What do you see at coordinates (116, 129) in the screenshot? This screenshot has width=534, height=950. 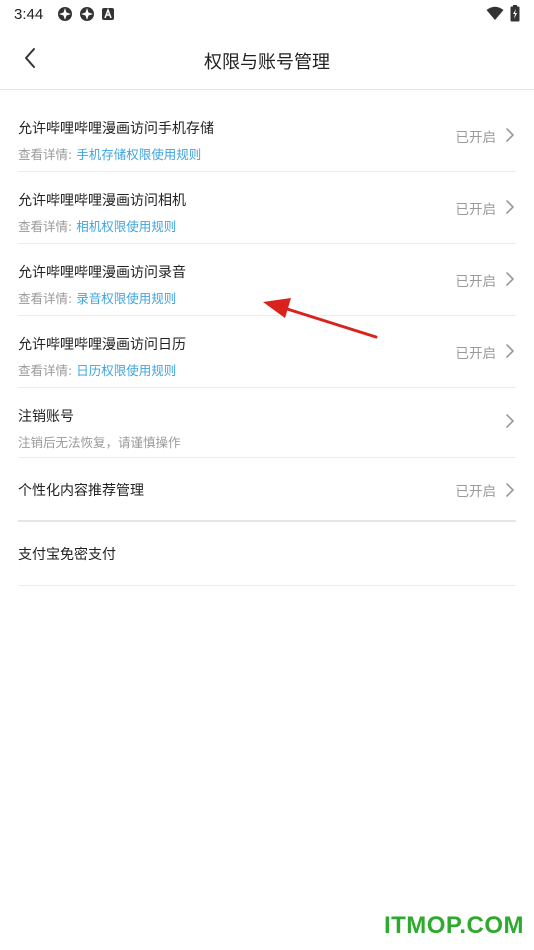 I see `row-title: 允许哔哩哔哩漫画访问手机存储` at bounding box center [116, 129].